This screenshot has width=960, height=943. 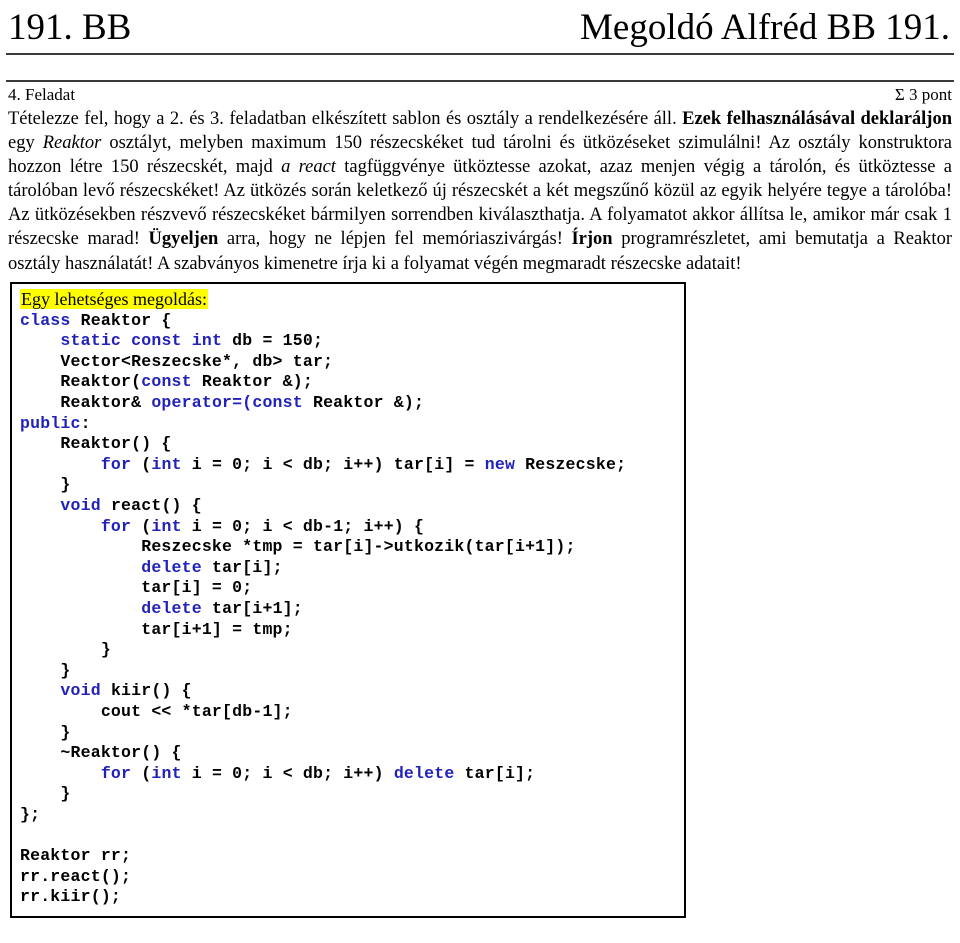 I want to click on task-points-label: Σ 3 pont, so click(x=923, y=94).